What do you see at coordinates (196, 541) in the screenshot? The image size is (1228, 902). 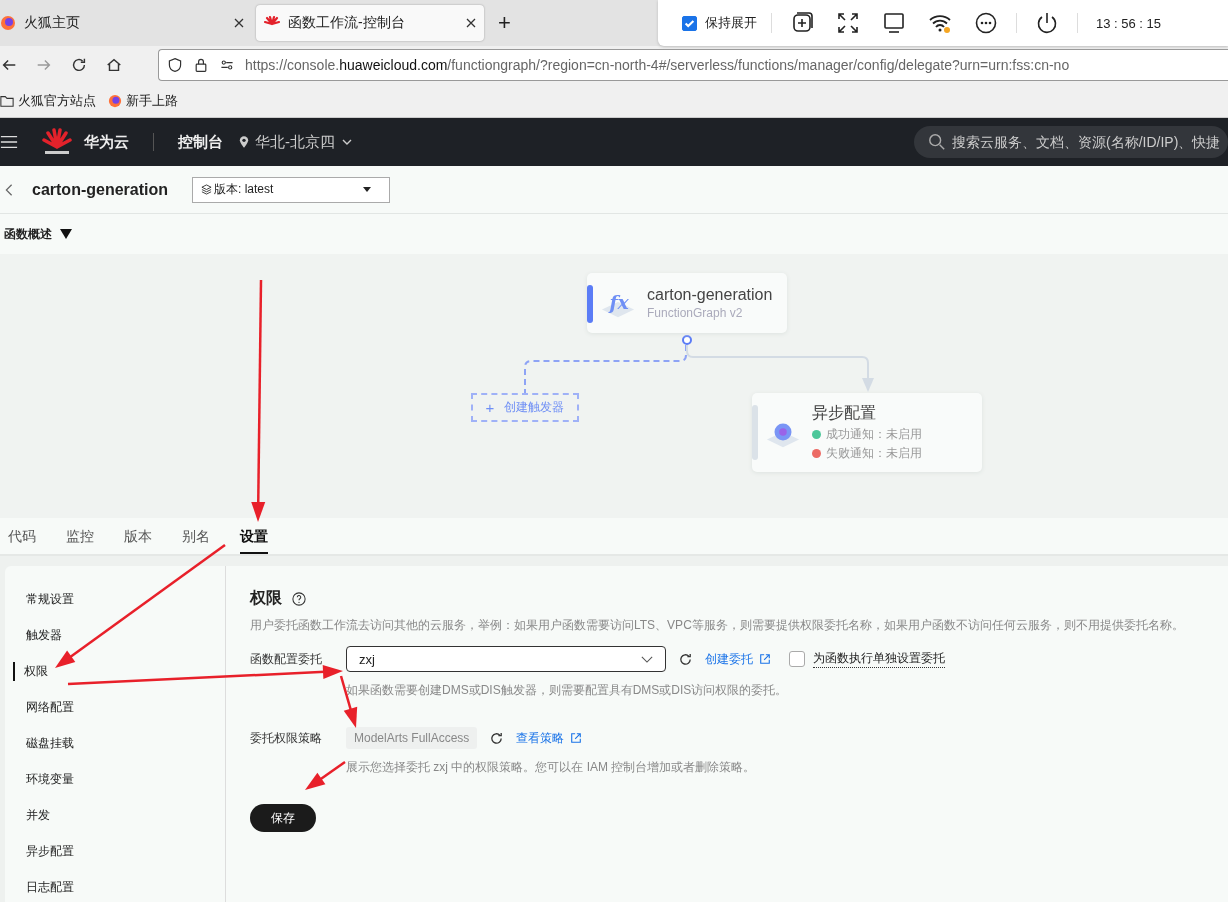 I see `tab: 别名` at bounding box center [196, 541].